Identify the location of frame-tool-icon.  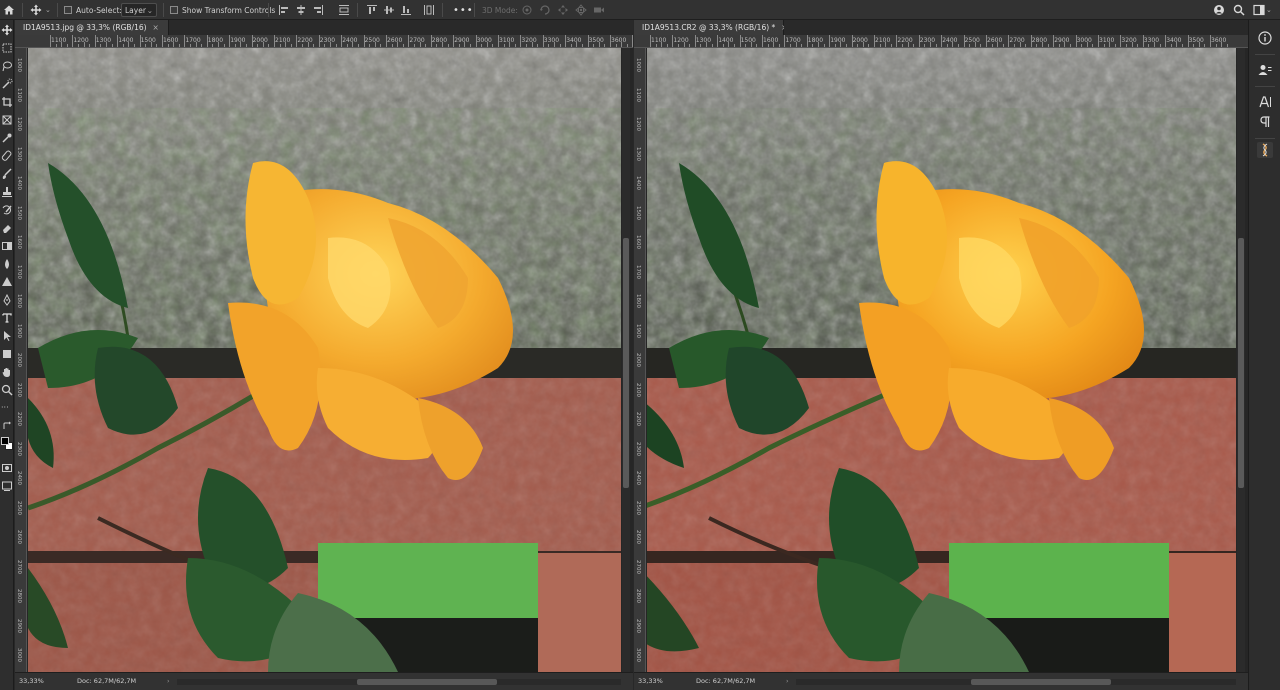
(7, 120).